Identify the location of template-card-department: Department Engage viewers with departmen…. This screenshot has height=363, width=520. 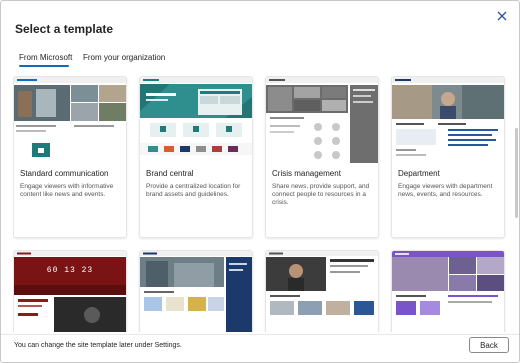
(448, 157).